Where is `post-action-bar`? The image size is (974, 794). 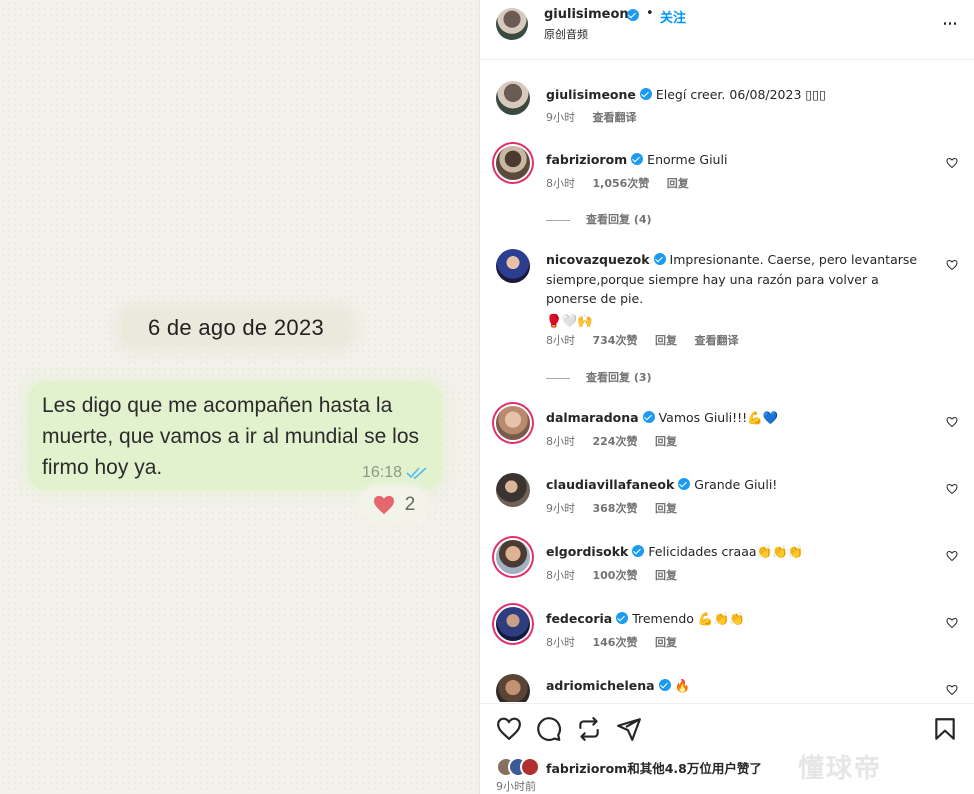 post-action-bar is located at coordinates (727, 729).